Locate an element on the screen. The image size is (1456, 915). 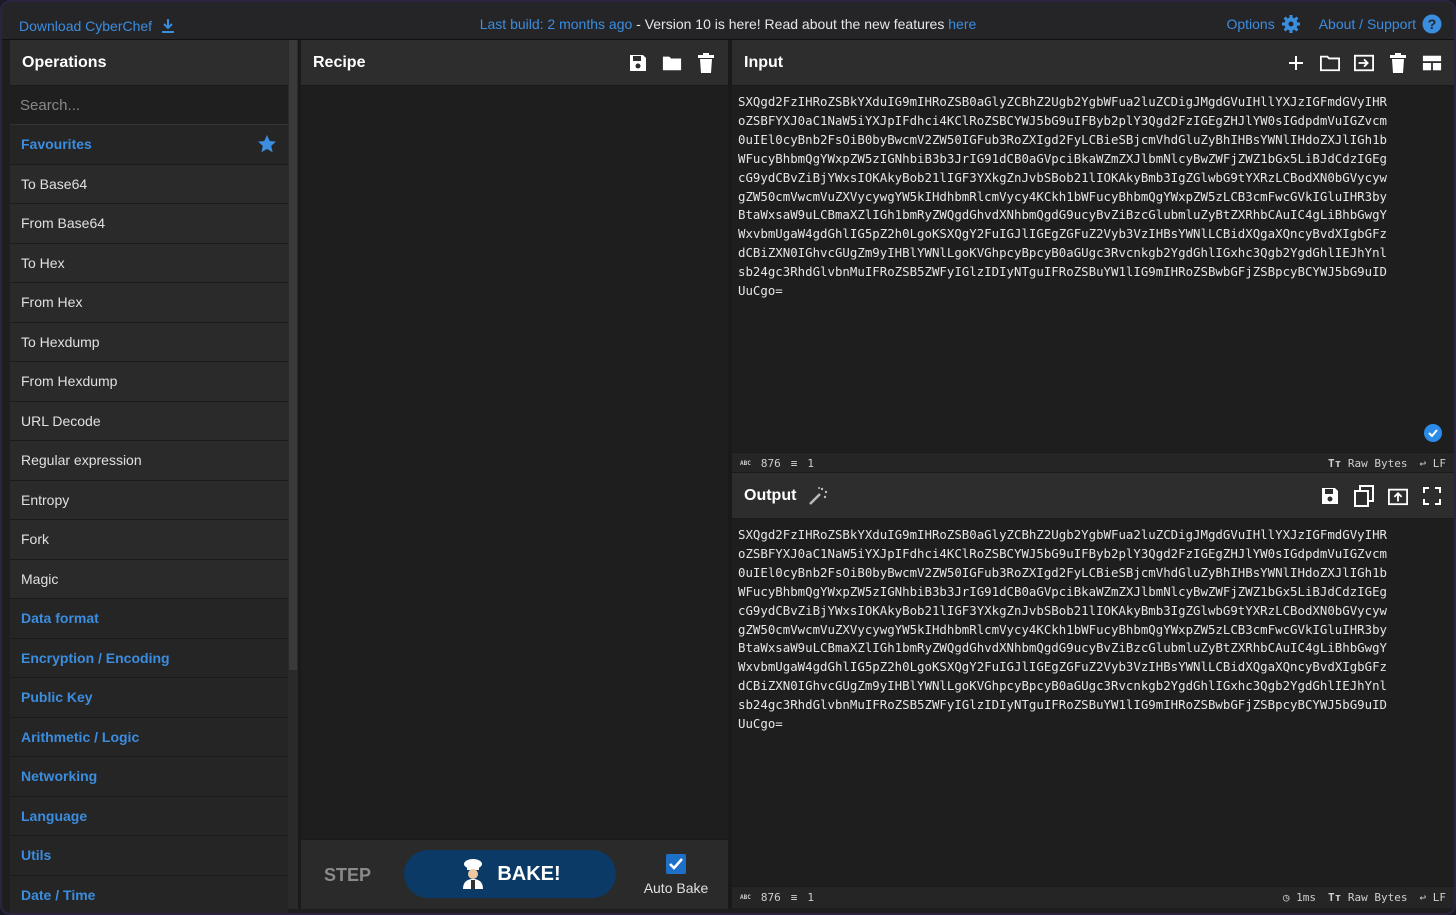
operation-item: From Hexdump is located at coordinates (149, 382).